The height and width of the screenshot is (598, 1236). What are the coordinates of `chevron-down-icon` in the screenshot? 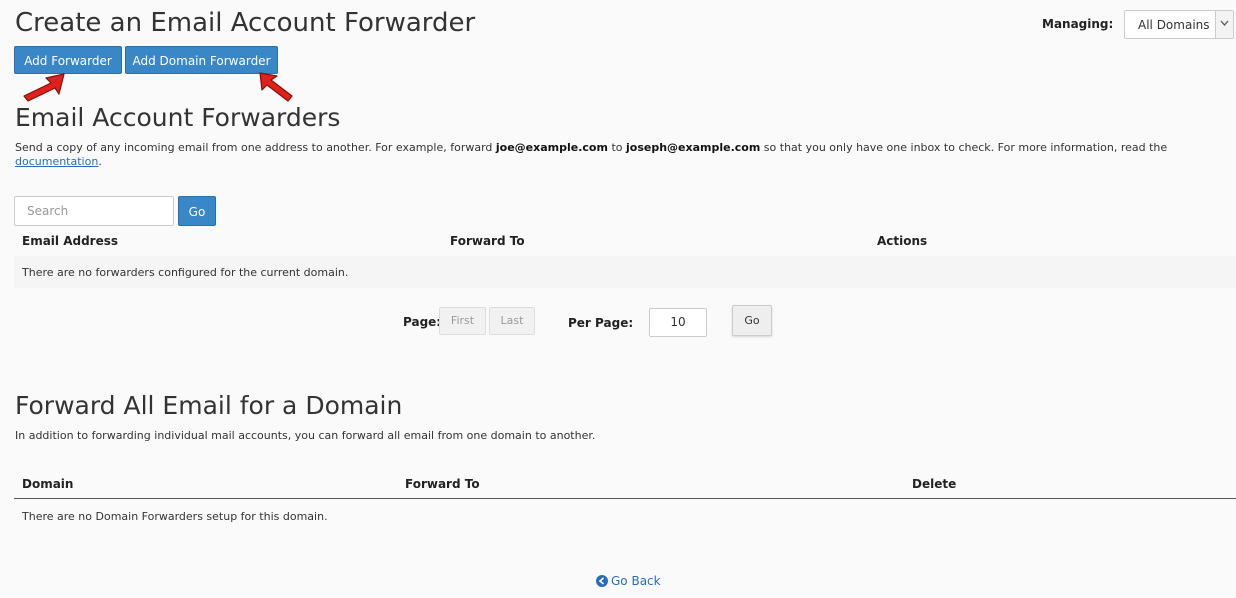 It's located at (1224, 23).